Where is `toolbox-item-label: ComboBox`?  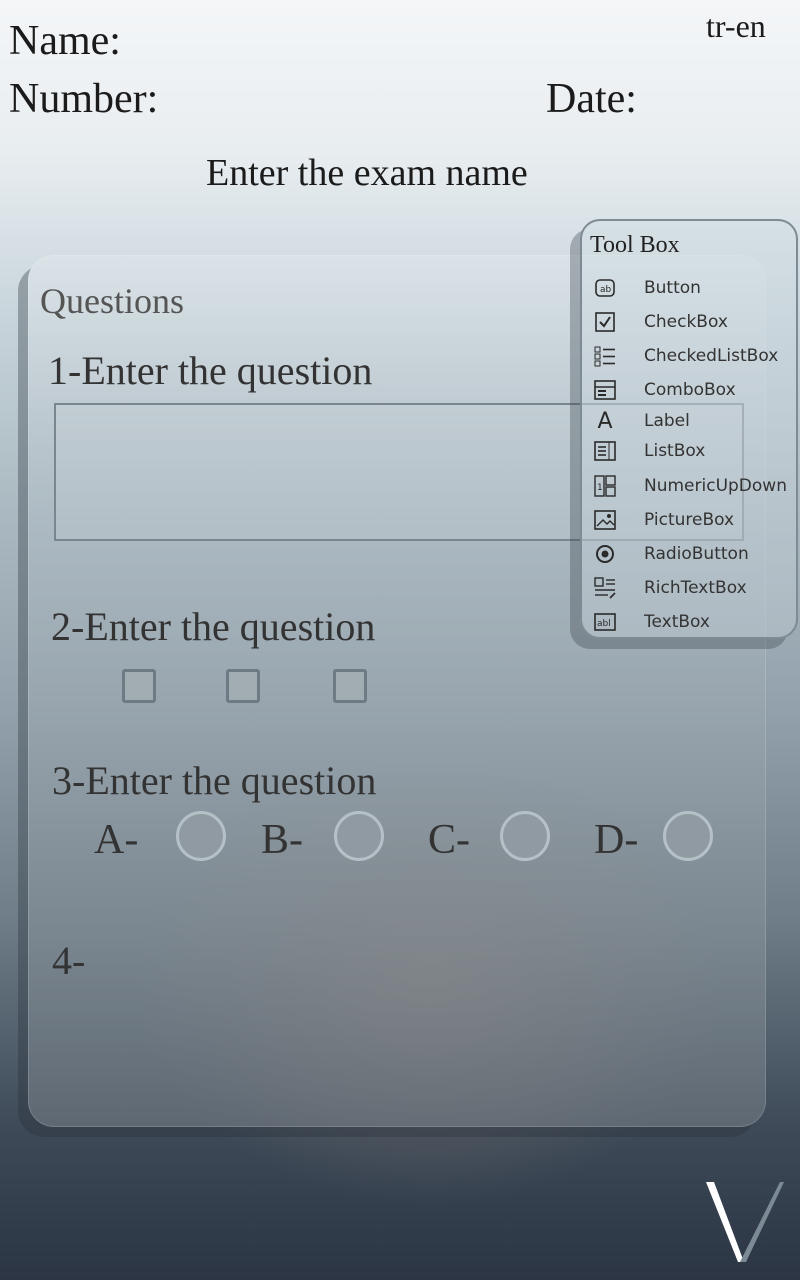 toolbox-item-label: ComboBox is located at coordinates (690, 390).